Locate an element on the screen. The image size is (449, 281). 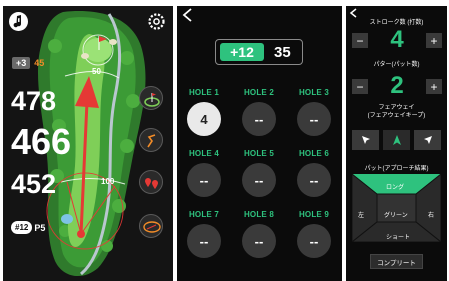
settings-icon is located at coordinates (156, 21).